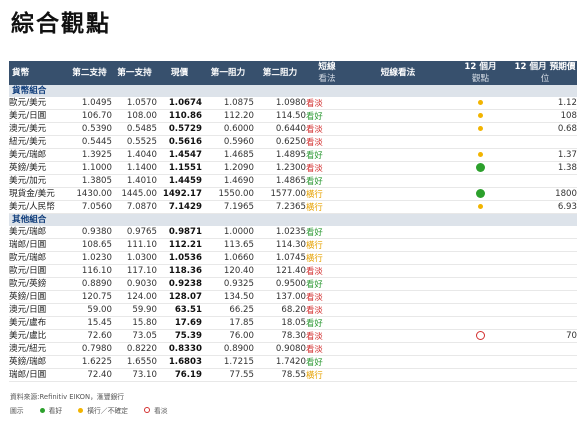 The image size is (585, 430). What do you see at coordinates (38, 103) in the screenshot?
I see `currency-pair: 歐元/美元` at bounding box center [38, 103].